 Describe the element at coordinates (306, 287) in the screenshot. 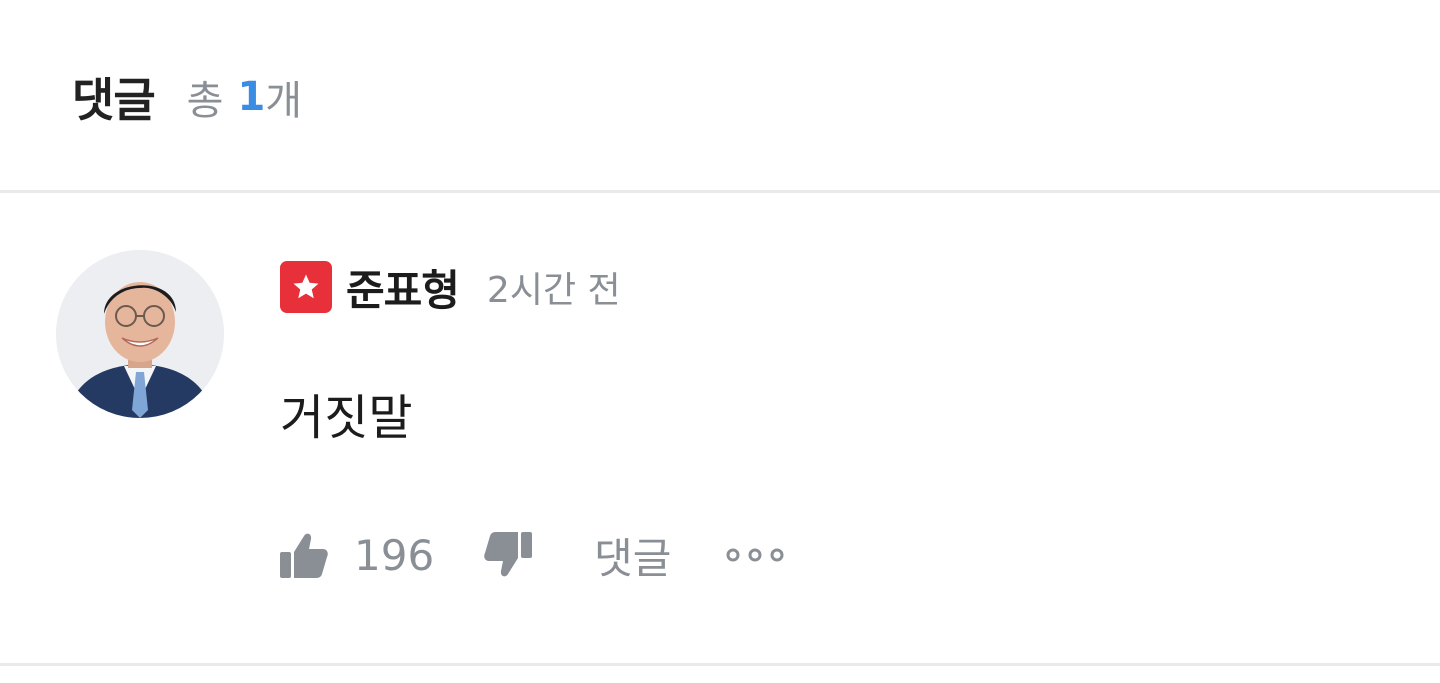

I see `star-badge-icon` at that location.